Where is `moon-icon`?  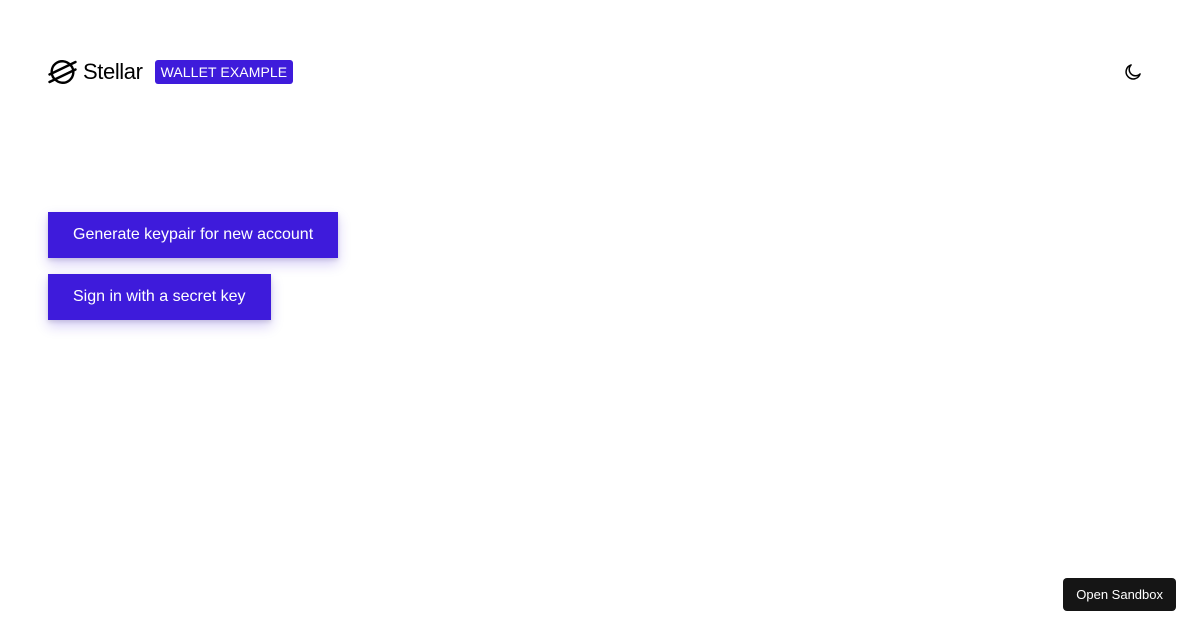
moon-icon is located at coordinates (1133, 72).